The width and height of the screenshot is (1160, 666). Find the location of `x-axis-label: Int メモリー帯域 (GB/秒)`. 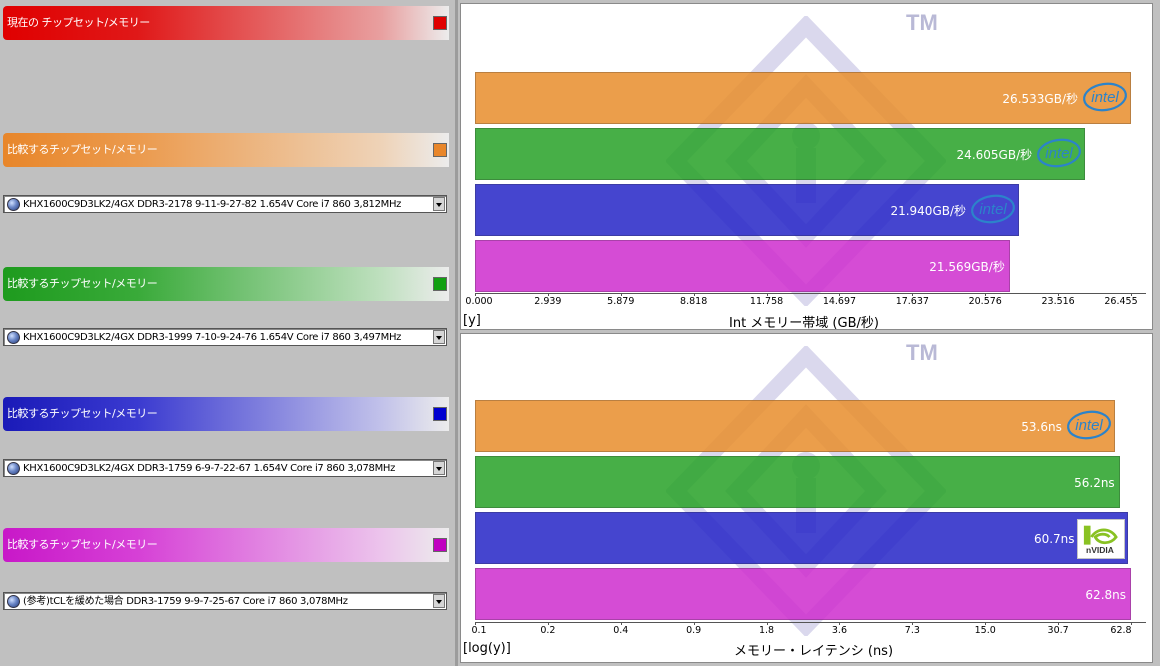

x-axis-label: Int メモリー帯域 (GB/秒) is located at coordinates (804, 323).